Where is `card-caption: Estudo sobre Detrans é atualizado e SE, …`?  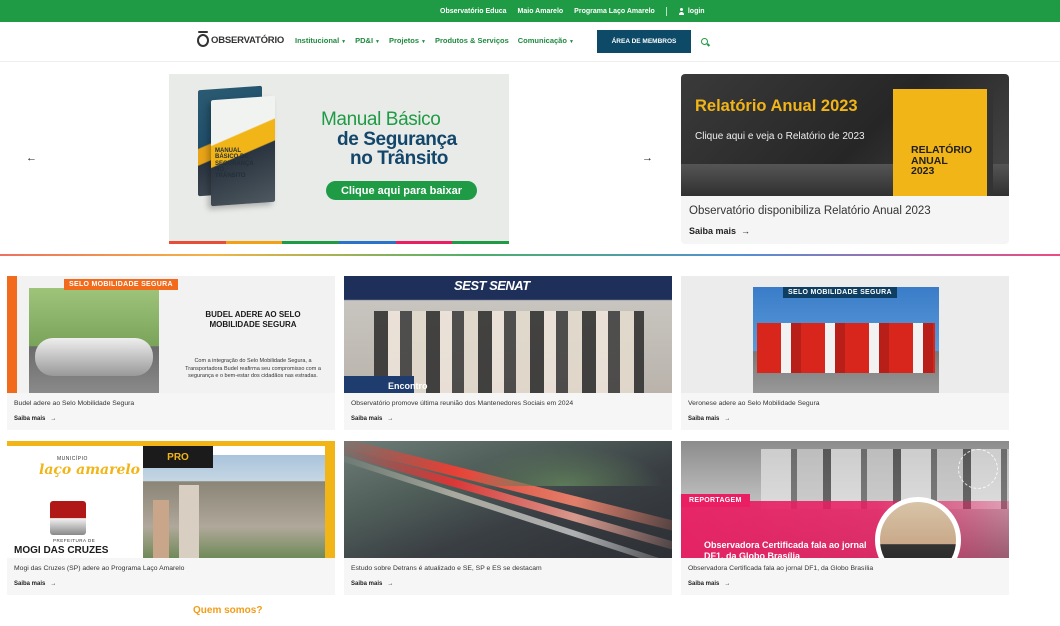 card-caption: Estudo sobre Detrans é atualizado e SE, … is located at coordinates (446, 568).